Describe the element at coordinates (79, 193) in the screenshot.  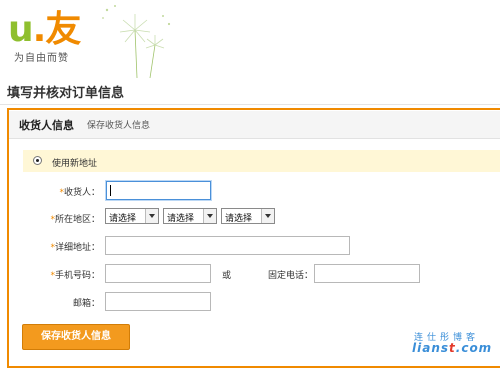
I see `consignee-label: *收货人：` at that location.